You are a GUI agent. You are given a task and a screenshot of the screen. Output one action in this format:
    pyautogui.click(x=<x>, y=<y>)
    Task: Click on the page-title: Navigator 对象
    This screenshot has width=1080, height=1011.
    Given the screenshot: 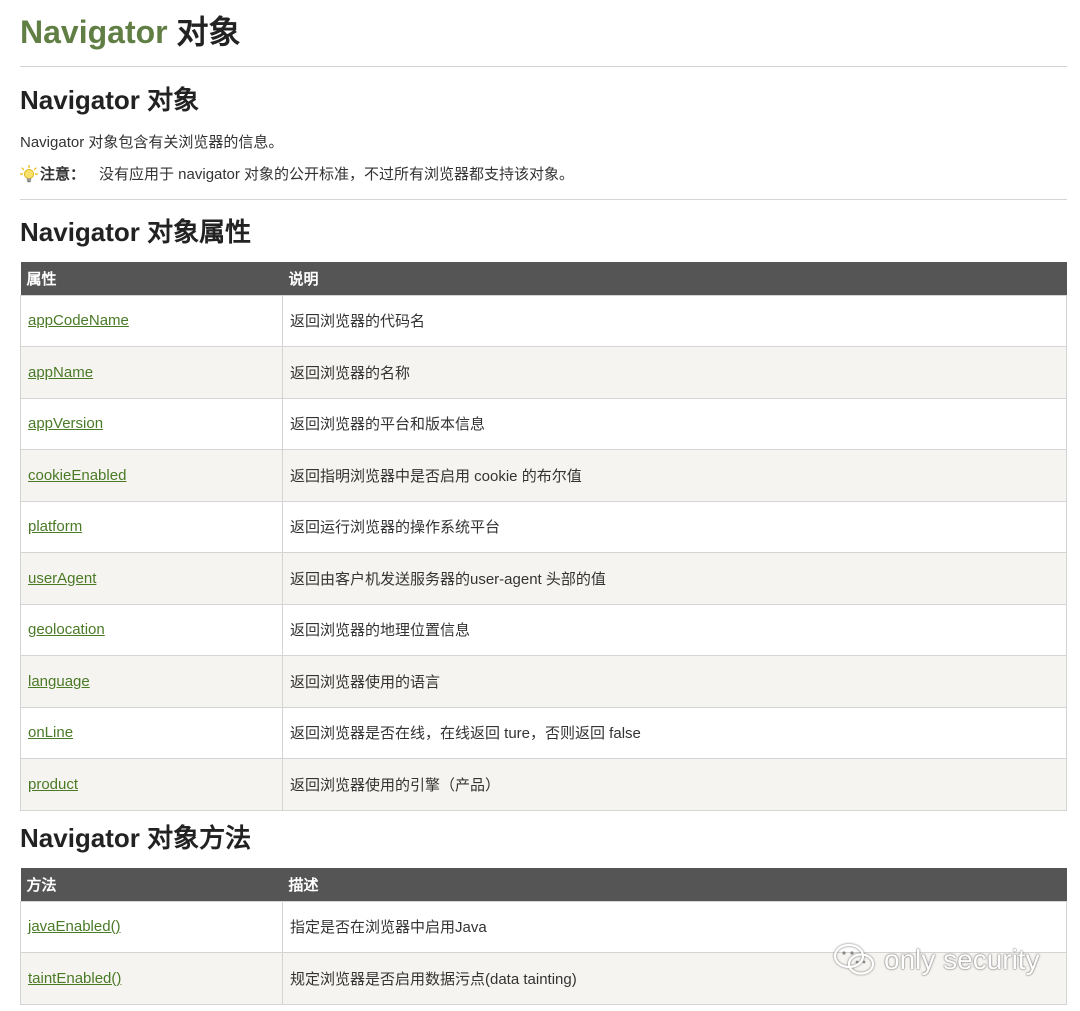 What is the action you would take?
    pyautogui.click(x=130, y=32)
    